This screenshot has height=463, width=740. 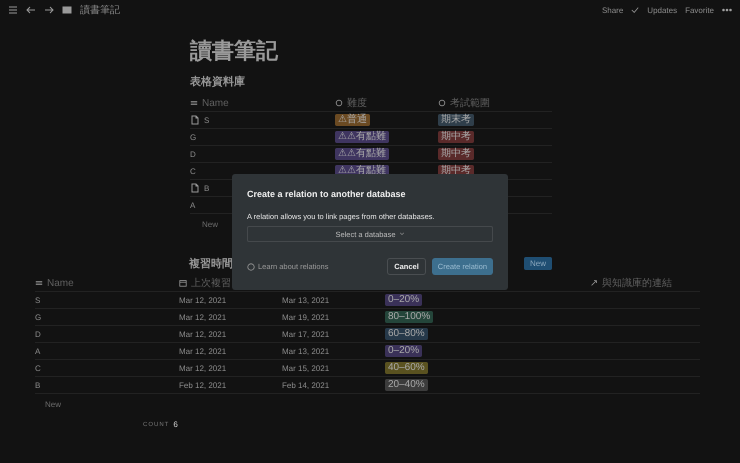 I want to click on topbar-link: Updates, so click(x=662, y=10).